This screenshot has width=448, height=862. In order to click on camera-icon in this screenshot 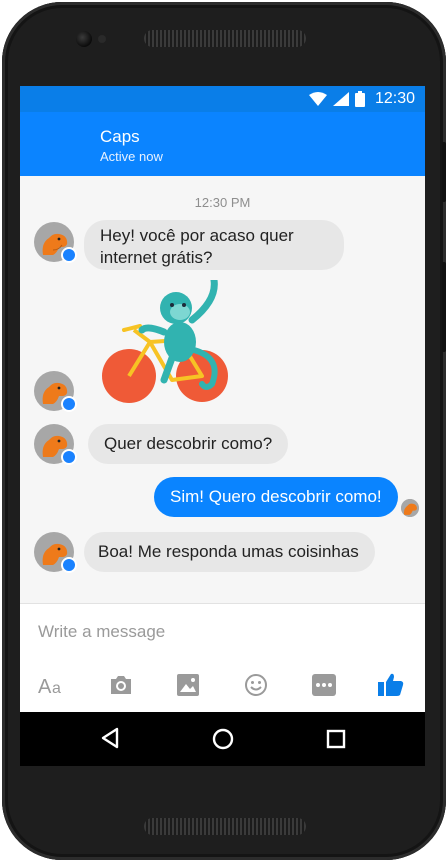, I will do `click(121, 685)`.